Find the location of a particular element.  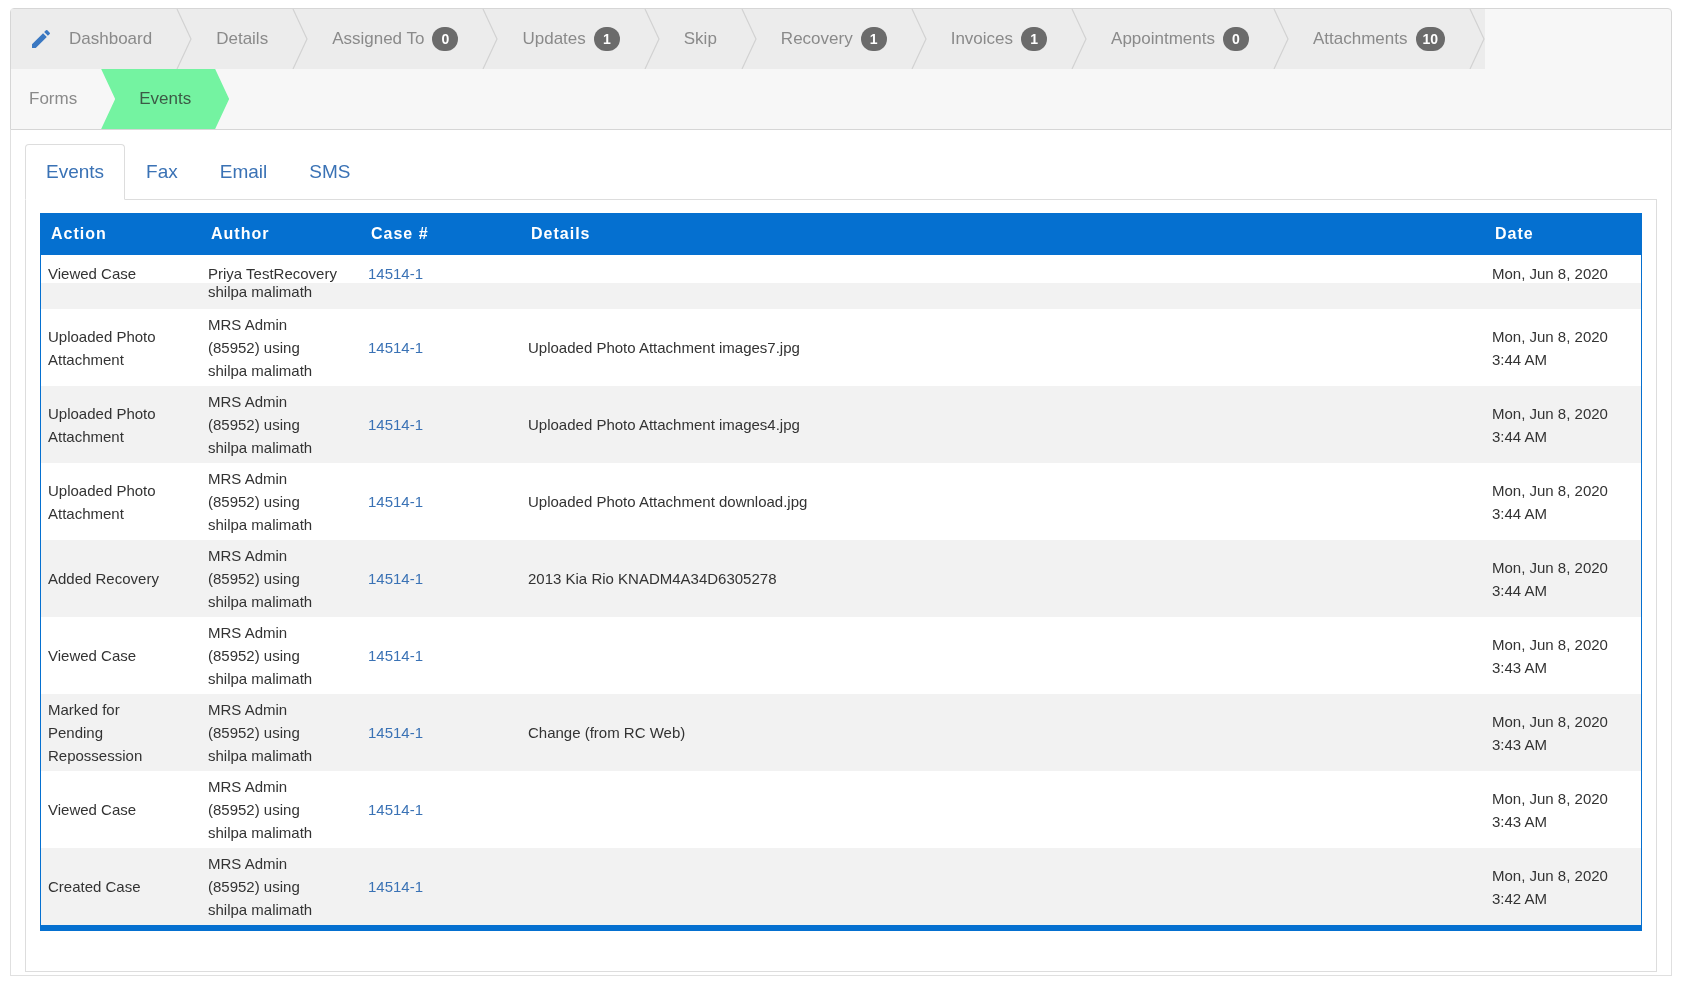

tab: Fax is located at coordinates (162, 172).